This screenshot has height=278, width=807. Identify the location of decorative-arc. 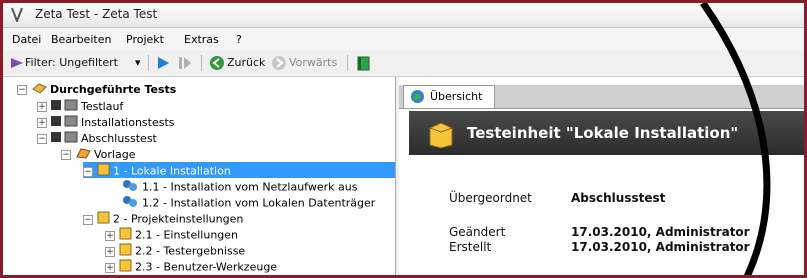
(735, 139).